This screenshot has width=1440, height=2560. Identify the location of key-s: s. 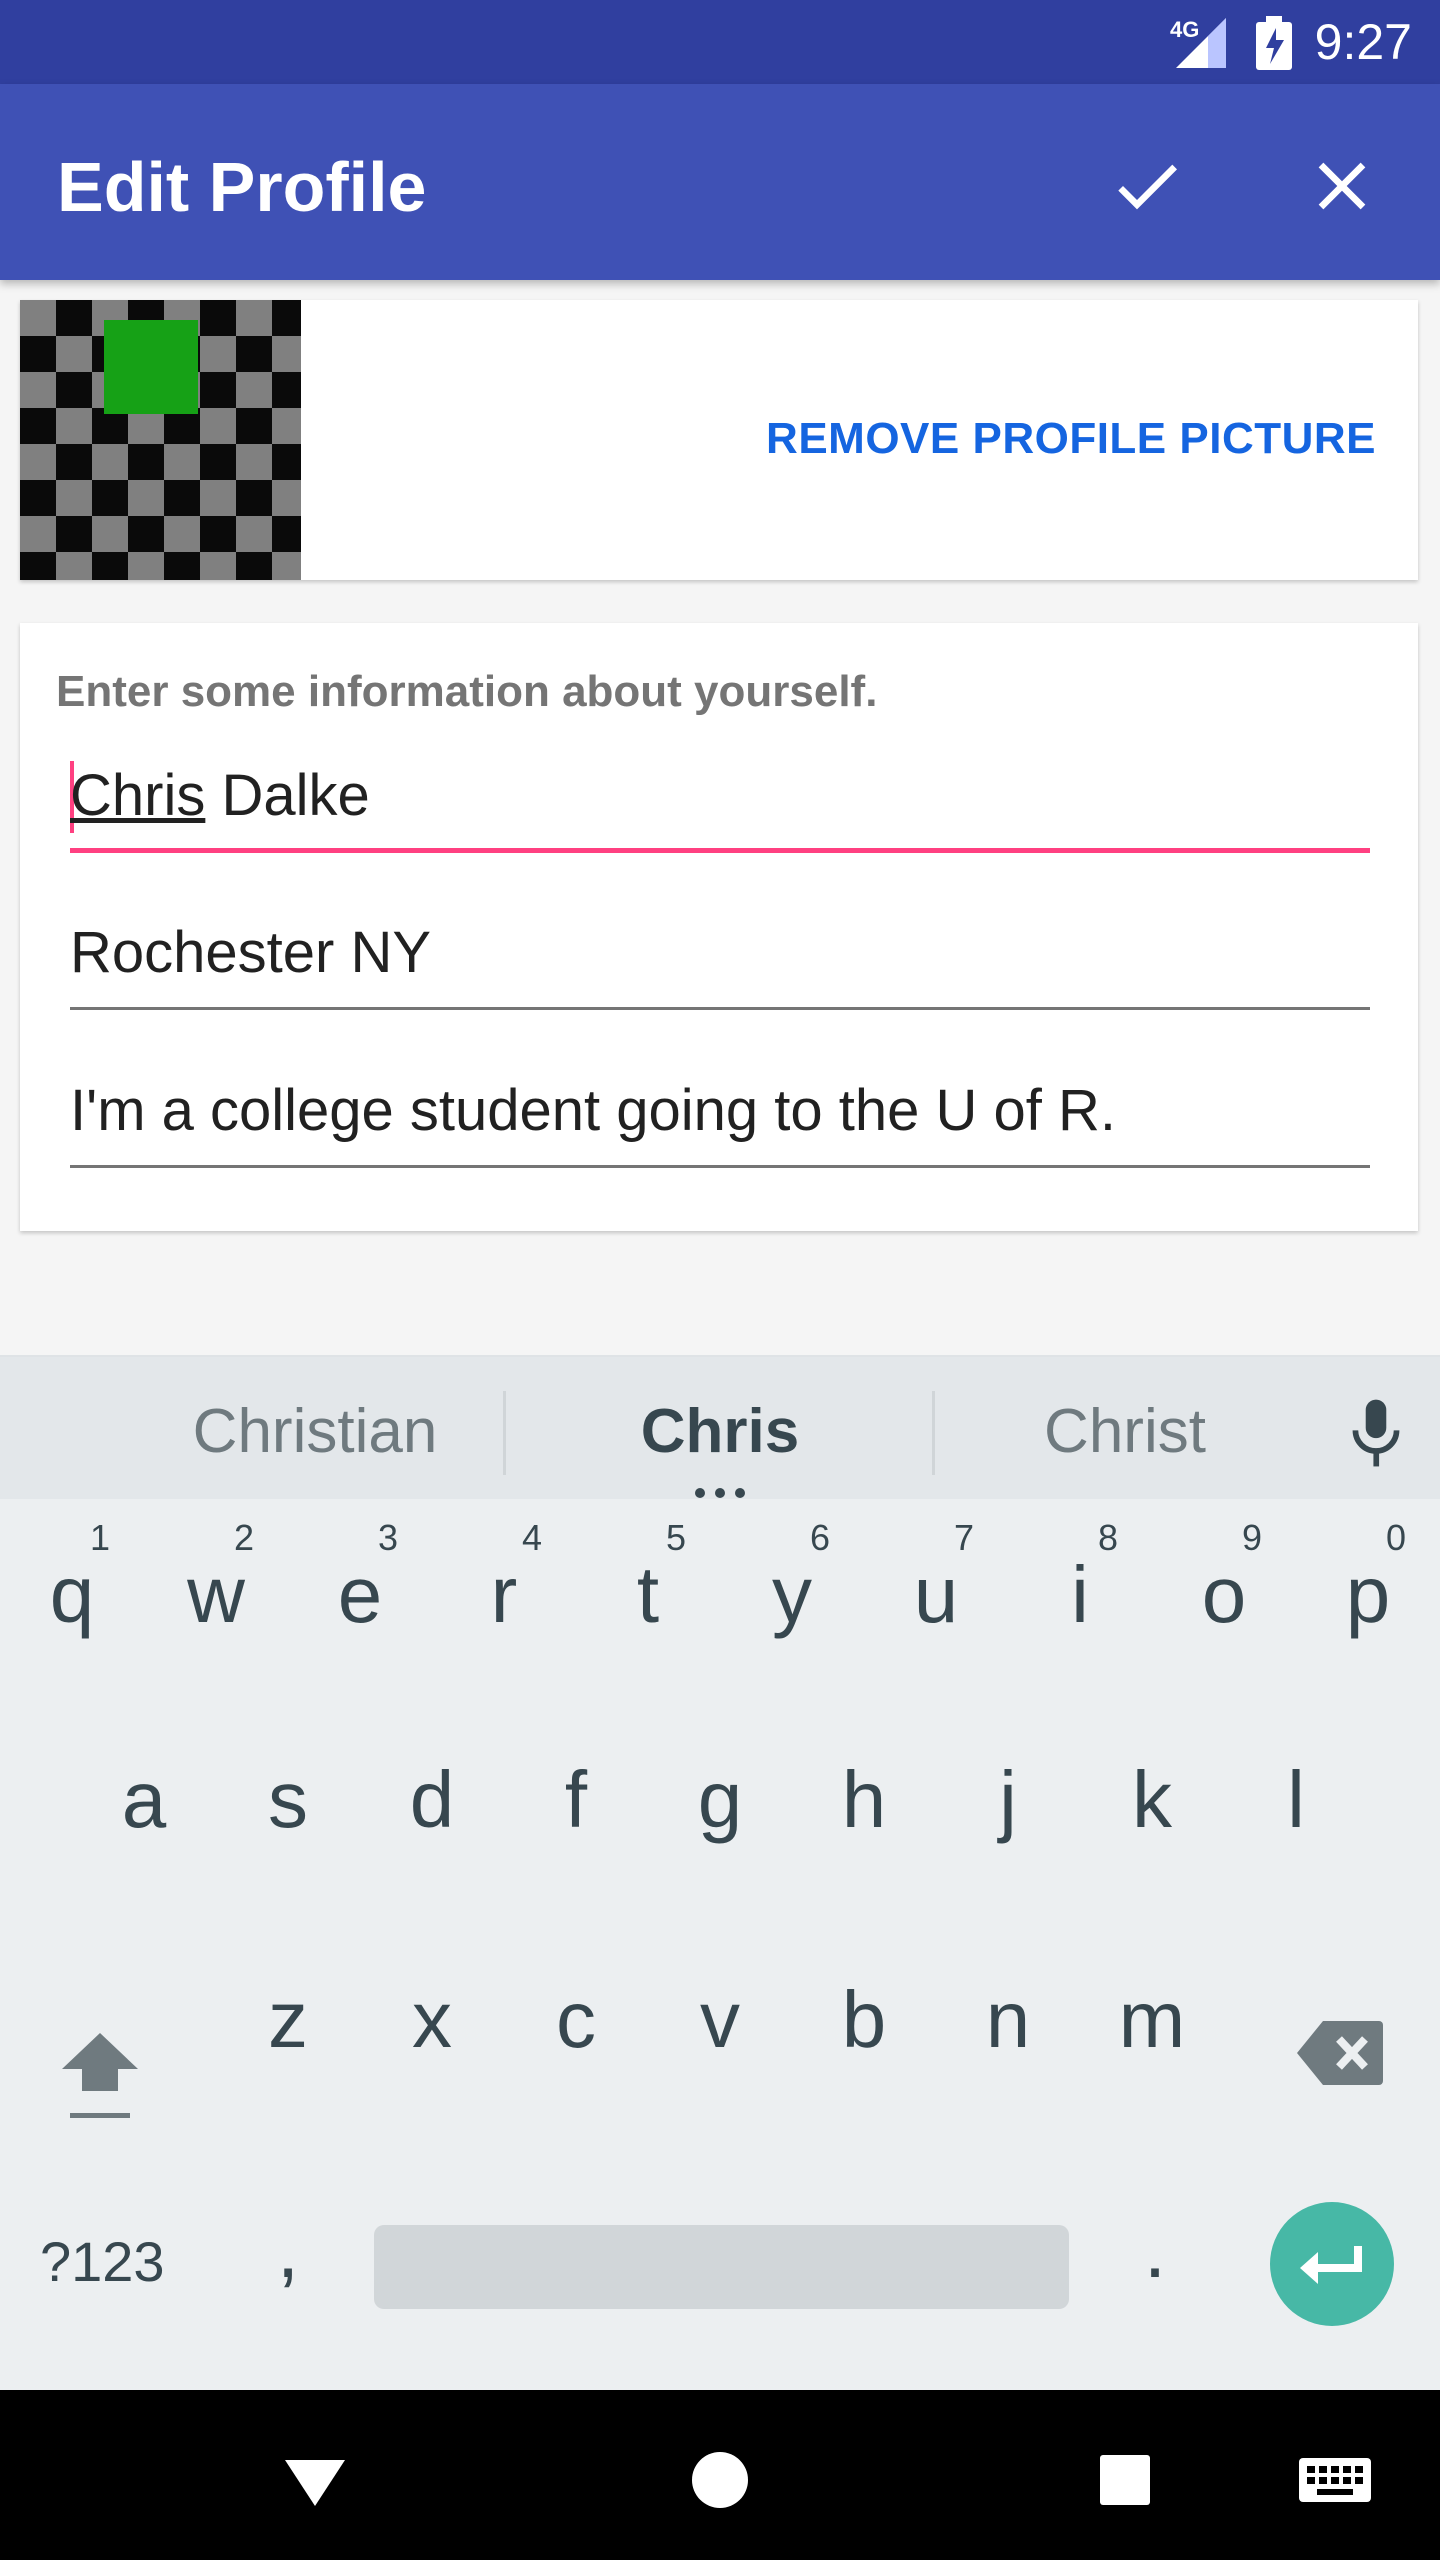
(288, 1785).